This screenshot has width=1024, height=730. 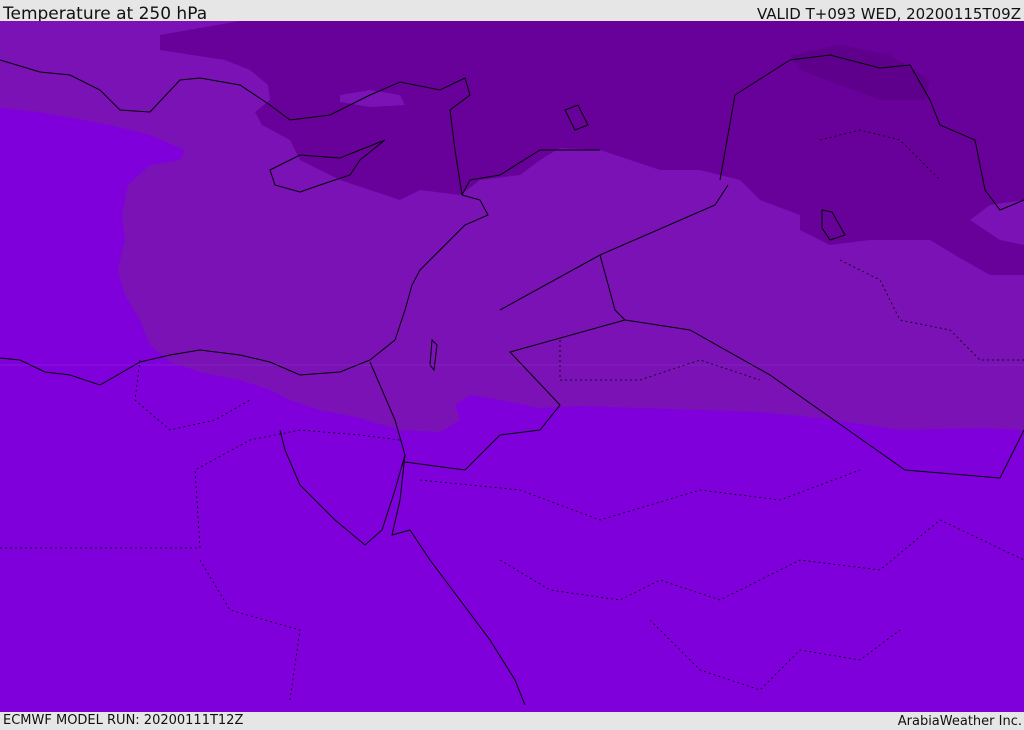 What do you see at coordinates (959, 721) in the screenshot?
I see `credit: ArabiaWeather Inc.` at bounding box center [959, 721].